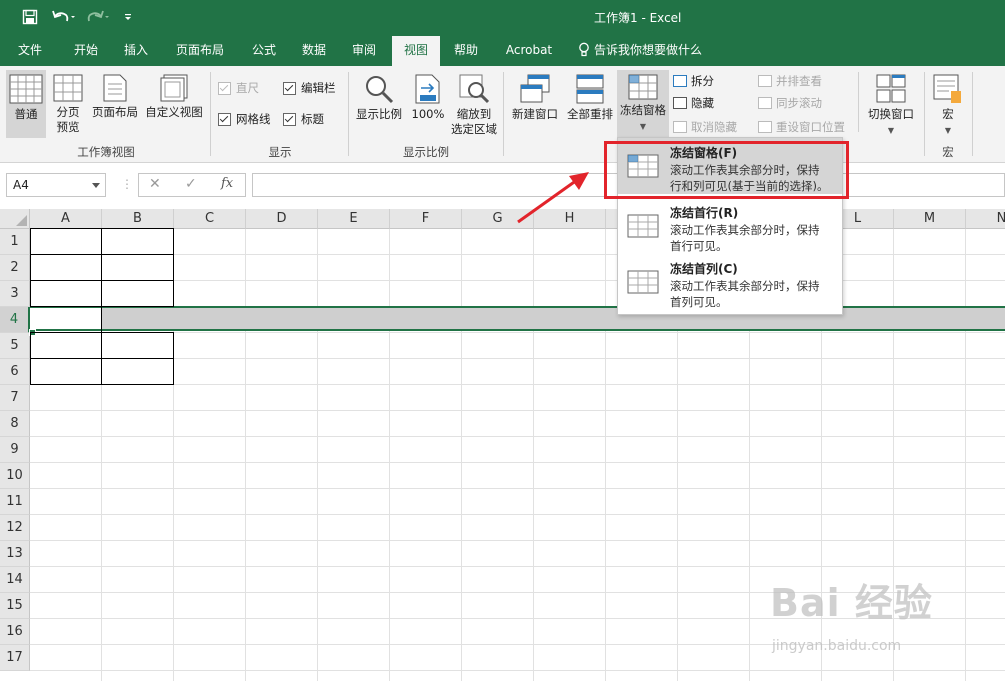 This screenshot has width=1005, height=681. I want to click on freeze-top-row-icon, so click(643, 226).